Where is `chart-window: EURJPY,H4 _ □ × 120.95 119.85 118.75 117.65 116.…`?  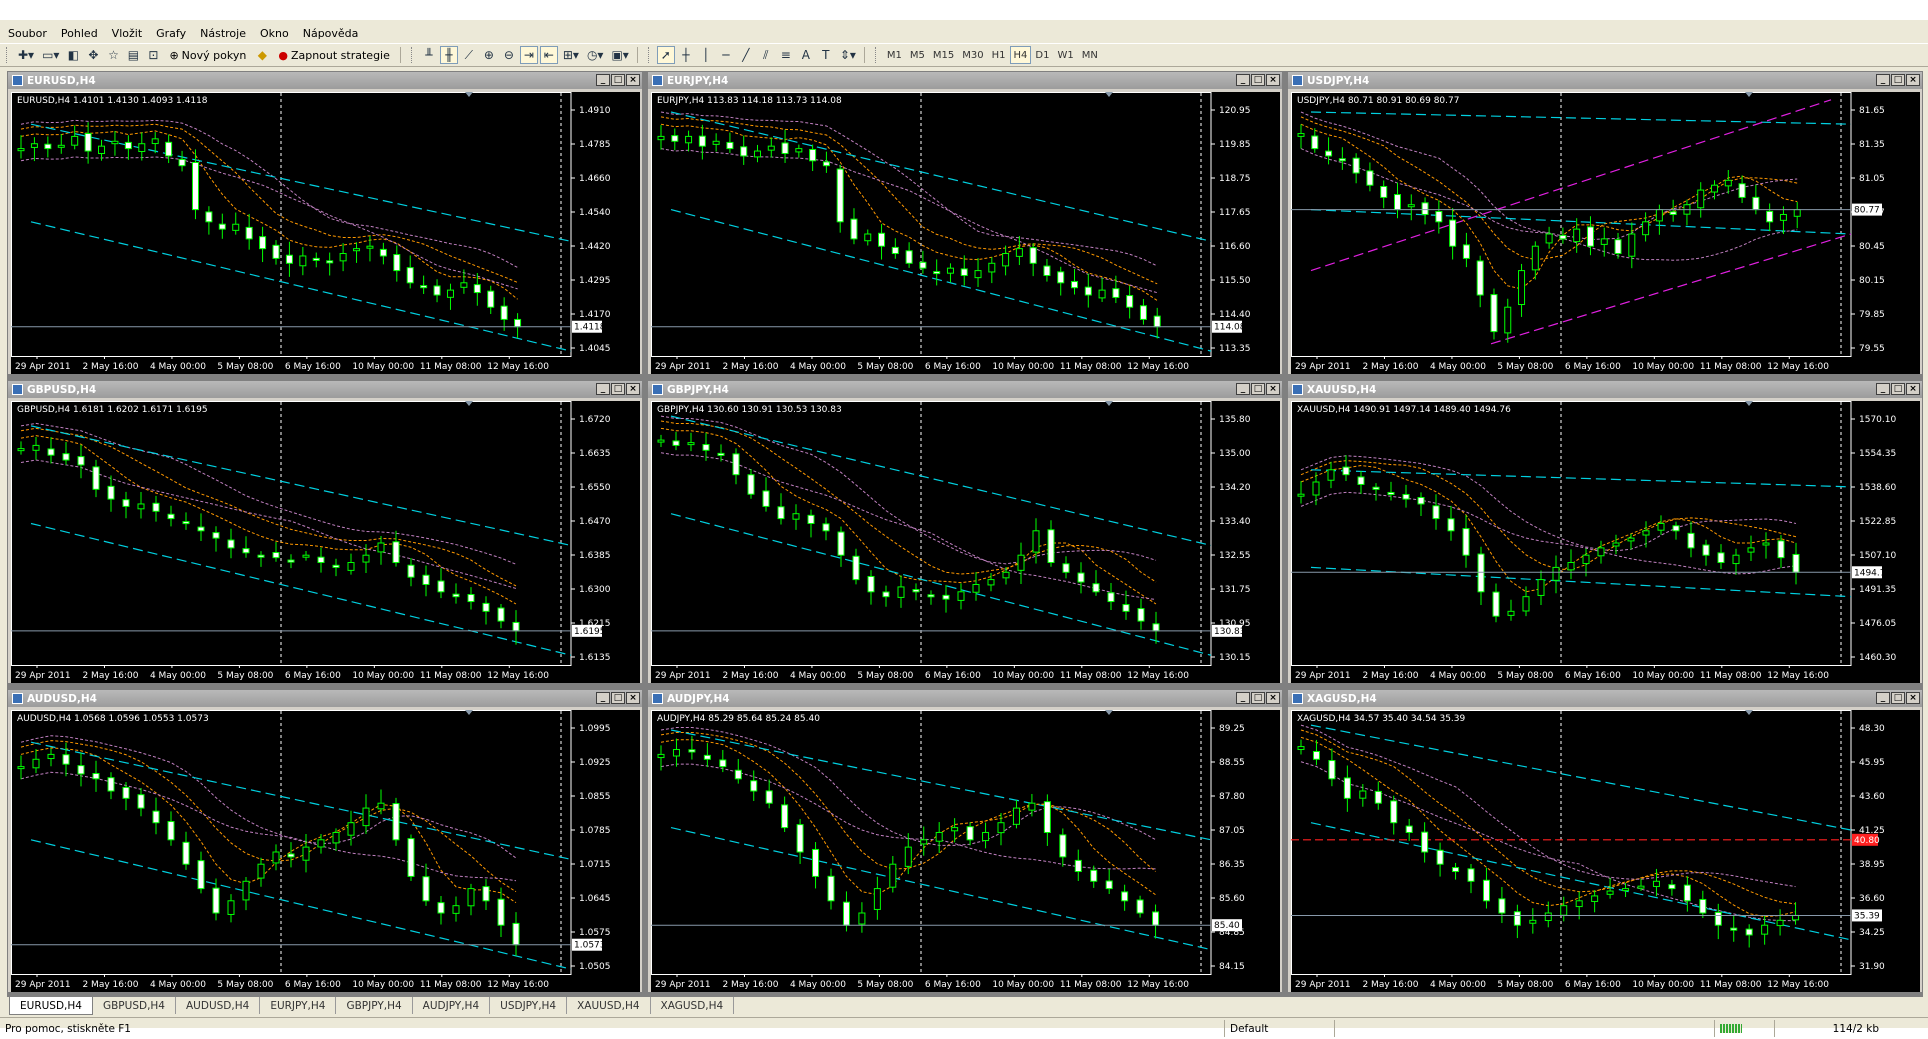 chart-window: EURJPY,H4 _ □ × 120.95 119.85 118.75 117.65 116.… is located at coordinates (965, 223).